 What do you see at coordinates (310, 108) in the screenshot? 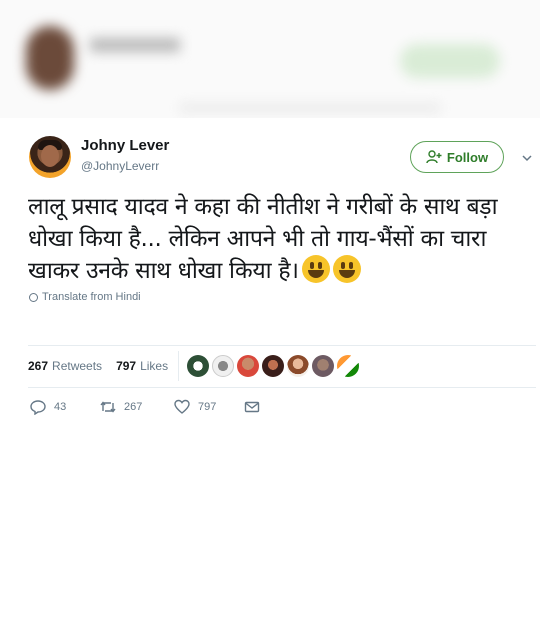
I see `blurred-line` at bounding box center [310, 108].